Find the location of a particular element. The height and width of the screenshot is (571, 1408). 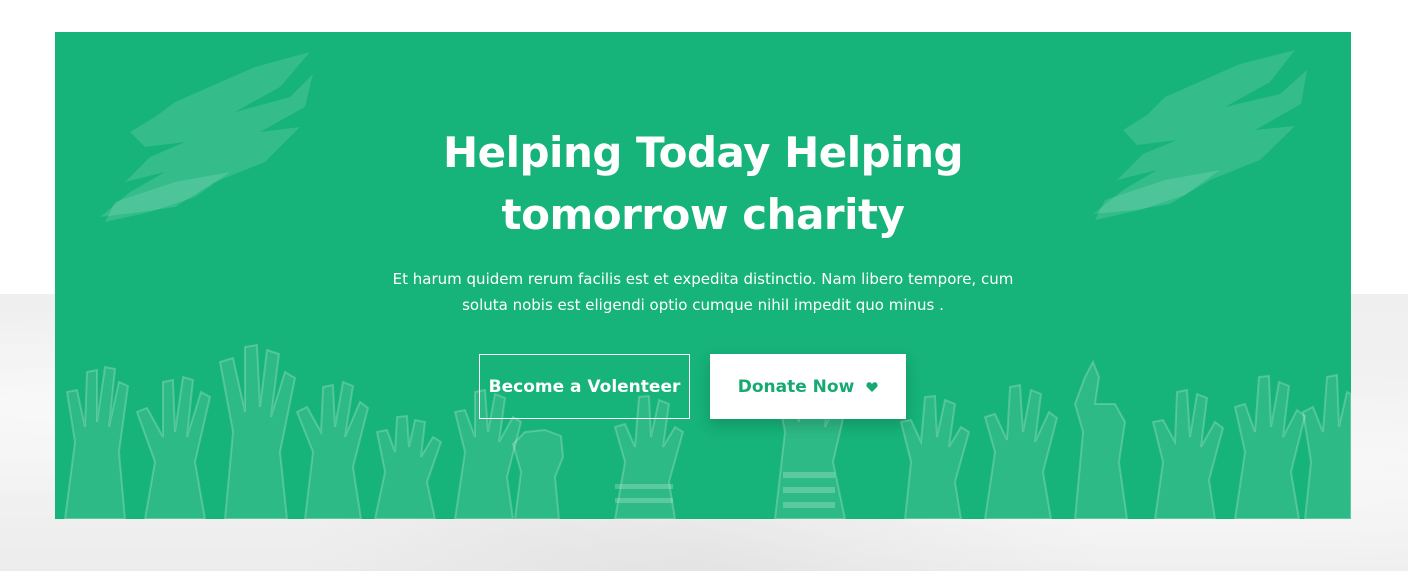

headline-line-2: tomorrow charity is located at coordinates (703, 214).